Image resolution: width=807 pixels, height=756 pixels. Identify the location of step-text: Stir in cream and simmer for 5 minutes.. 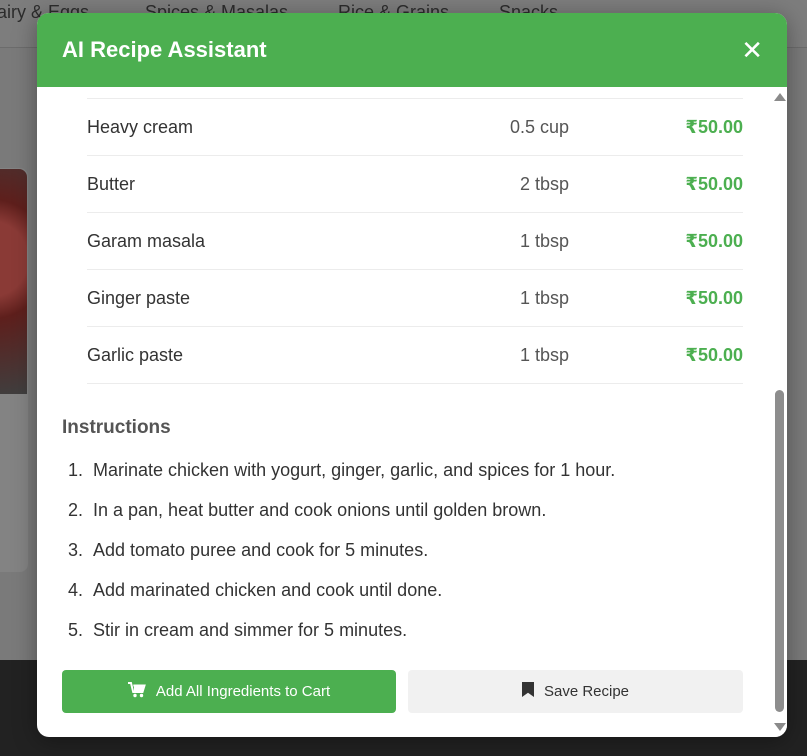
(250, 630).